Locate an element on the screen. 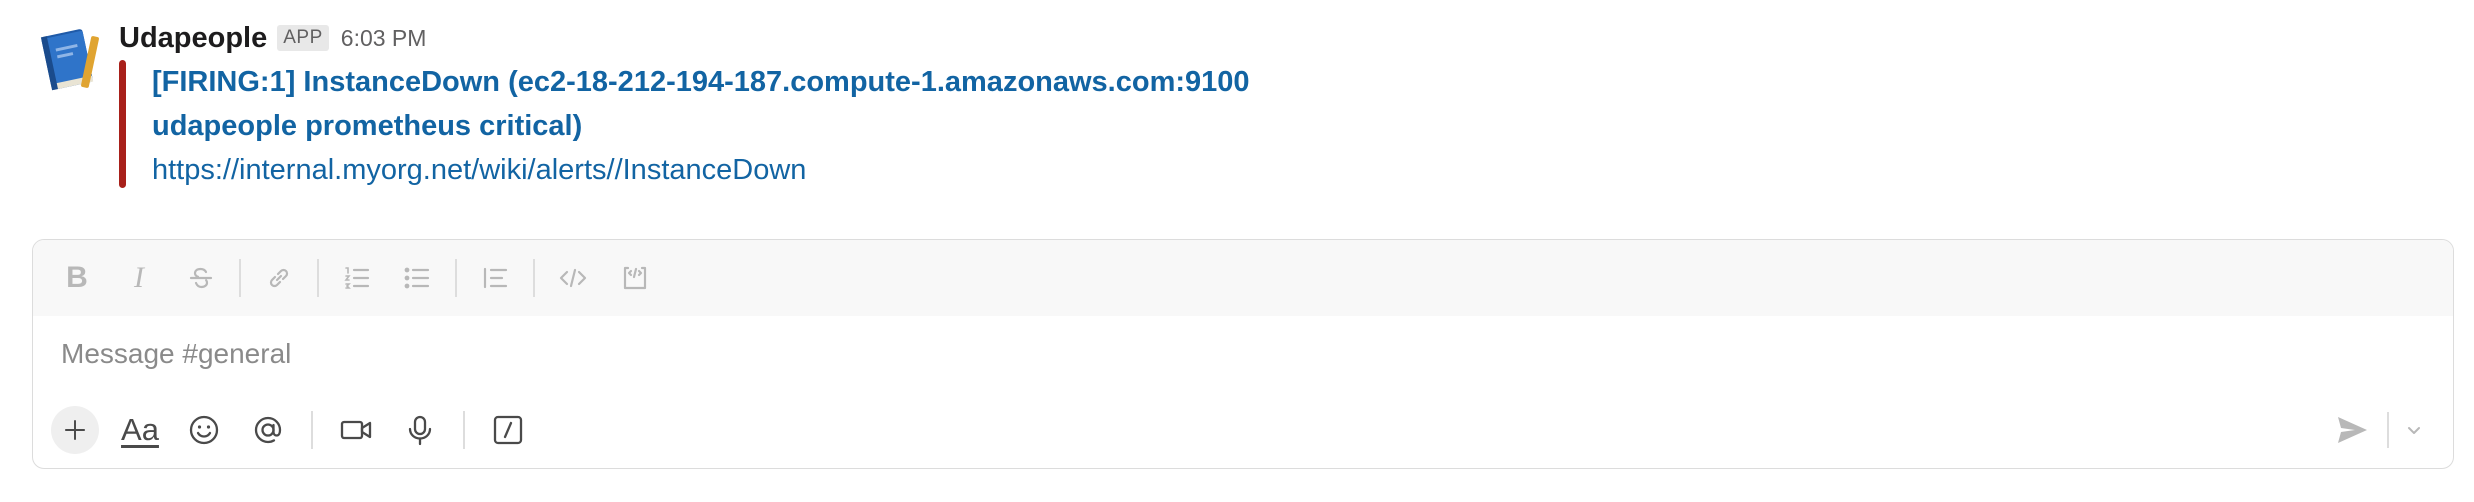  audio-clip-button is located at coordinates (420, 430).